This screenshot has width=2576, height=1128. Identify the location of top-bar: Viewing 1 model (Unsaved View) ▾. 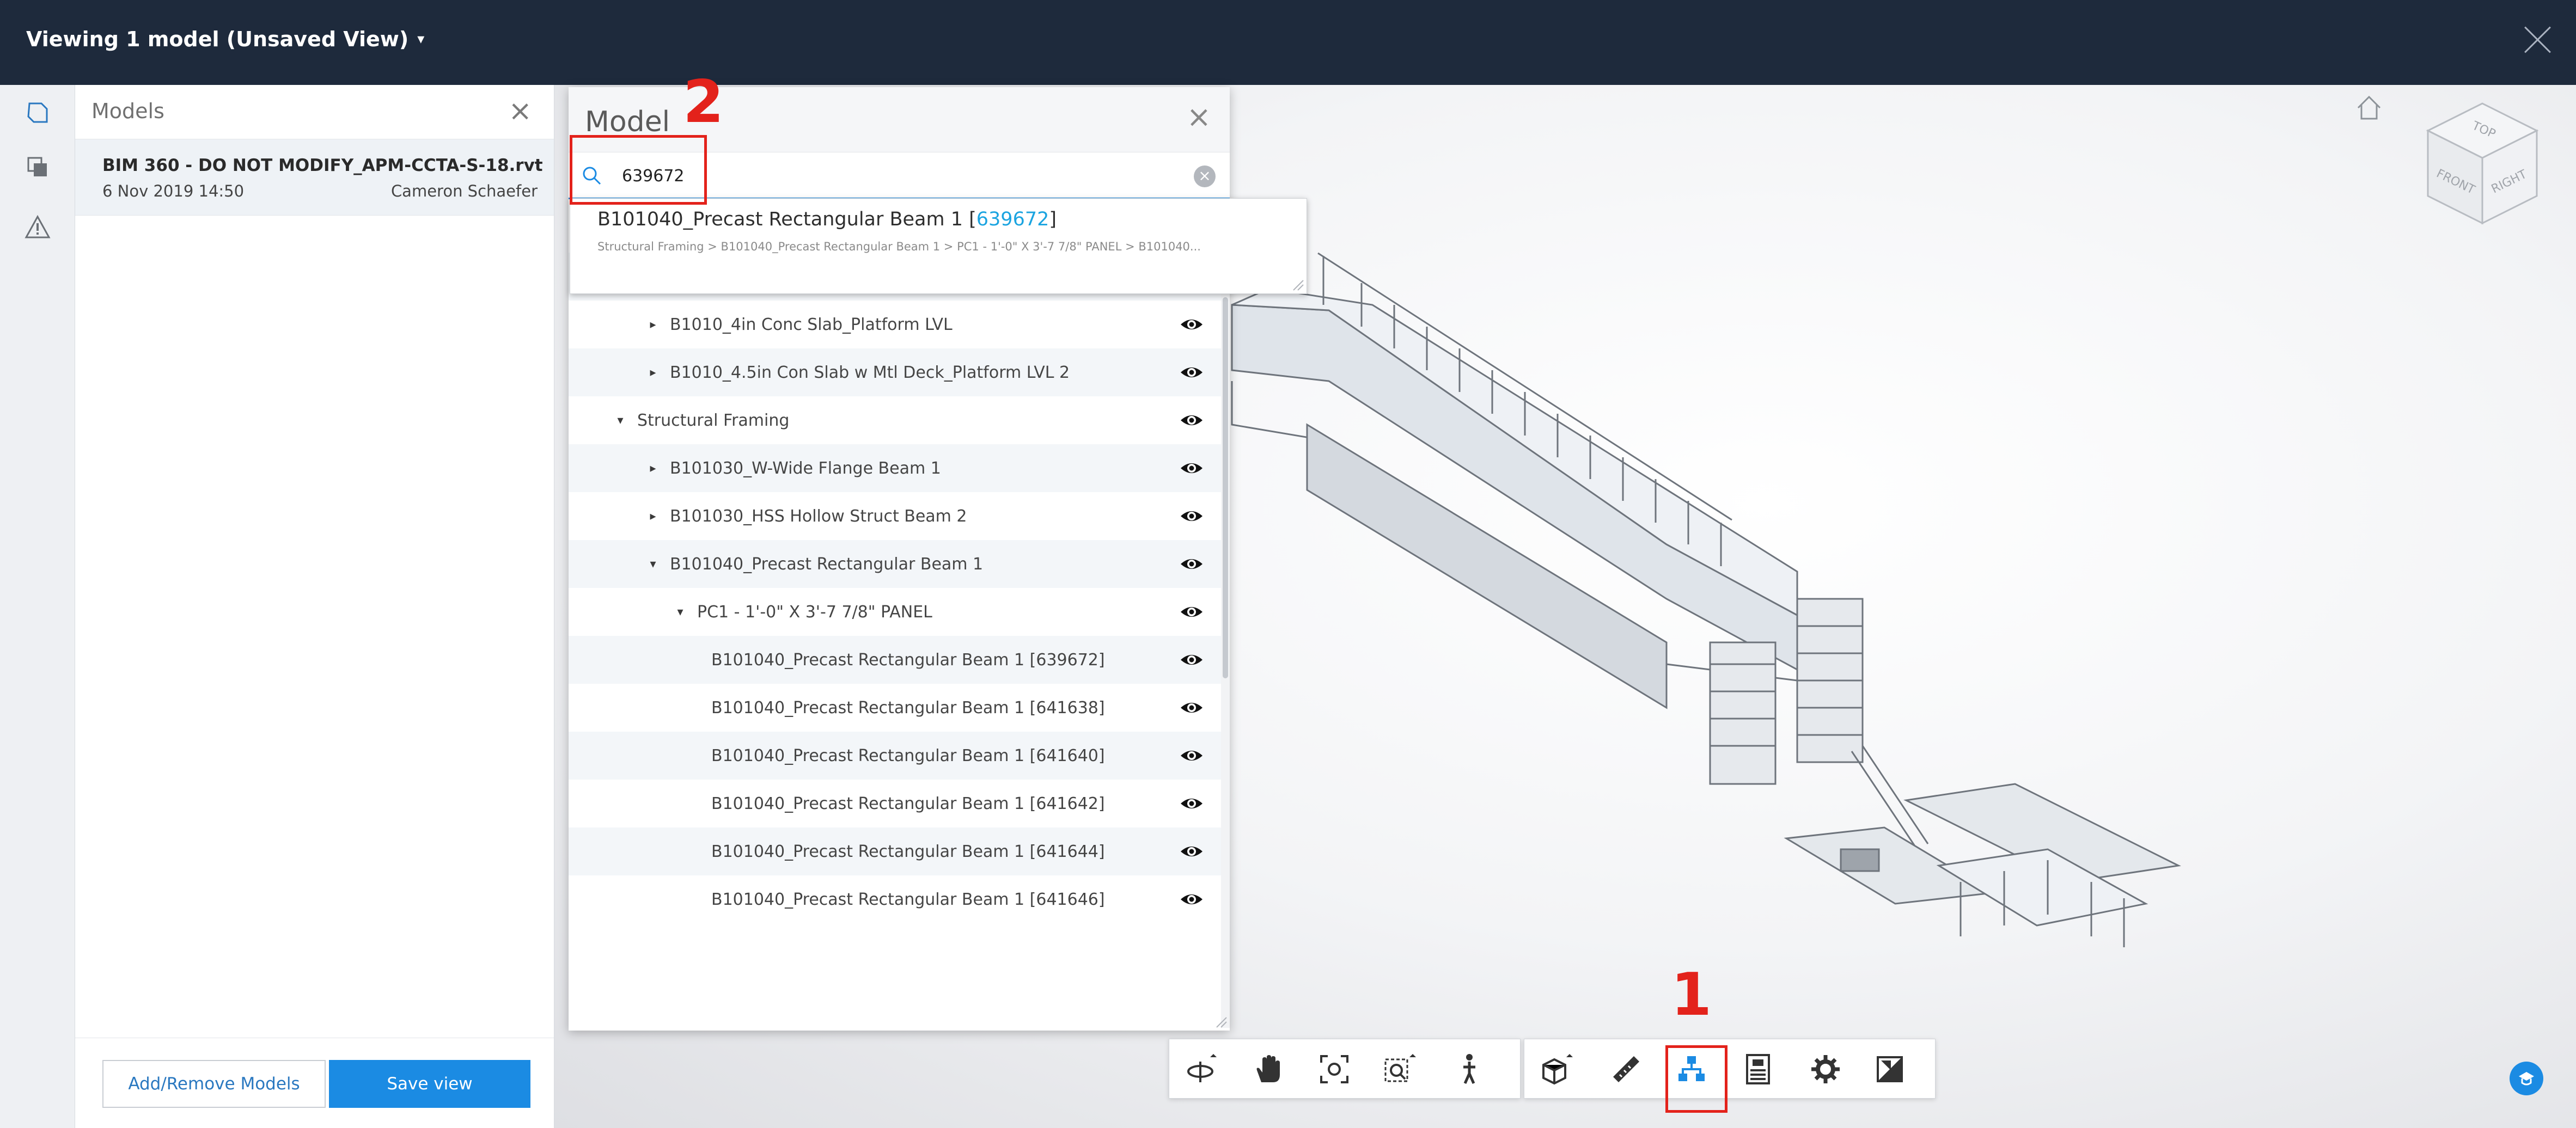
(1288, 43).